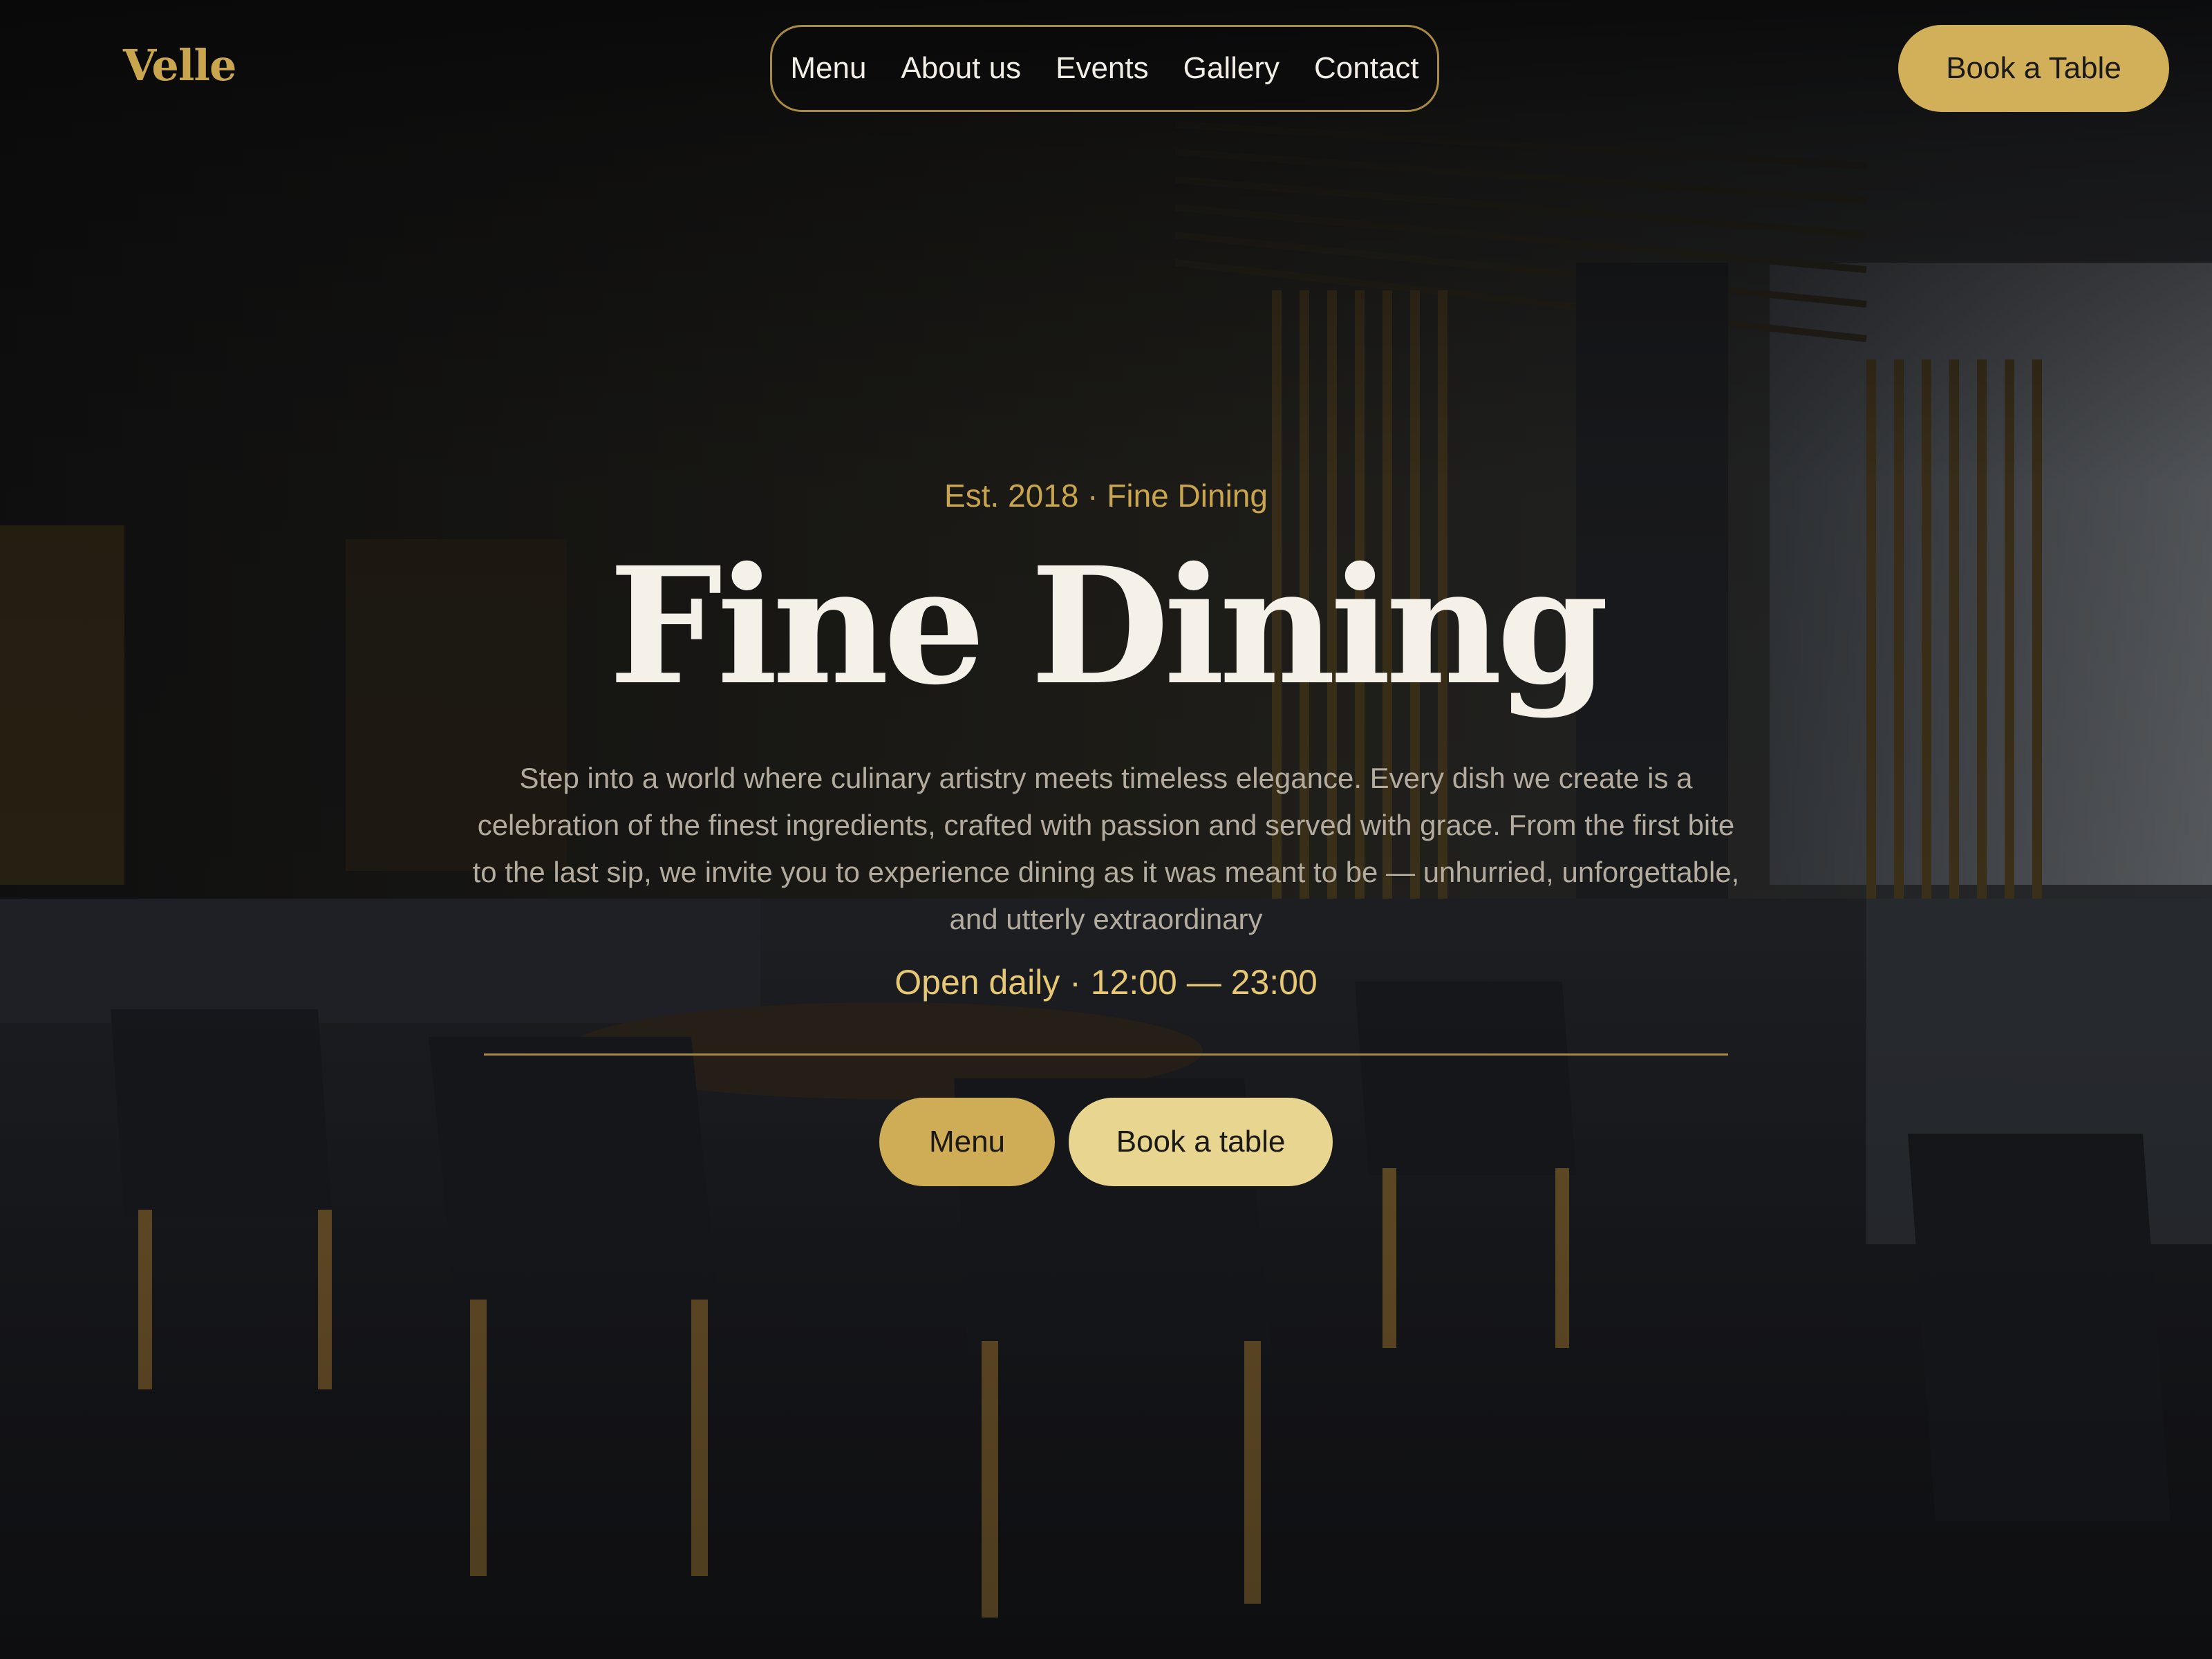 This screenshot has height=1659, width=2212. Describe the element at coordinates (1106, 983) in the screenshot. I see `opening-hours: Open daily · 12:00 — 23:00` at that location.